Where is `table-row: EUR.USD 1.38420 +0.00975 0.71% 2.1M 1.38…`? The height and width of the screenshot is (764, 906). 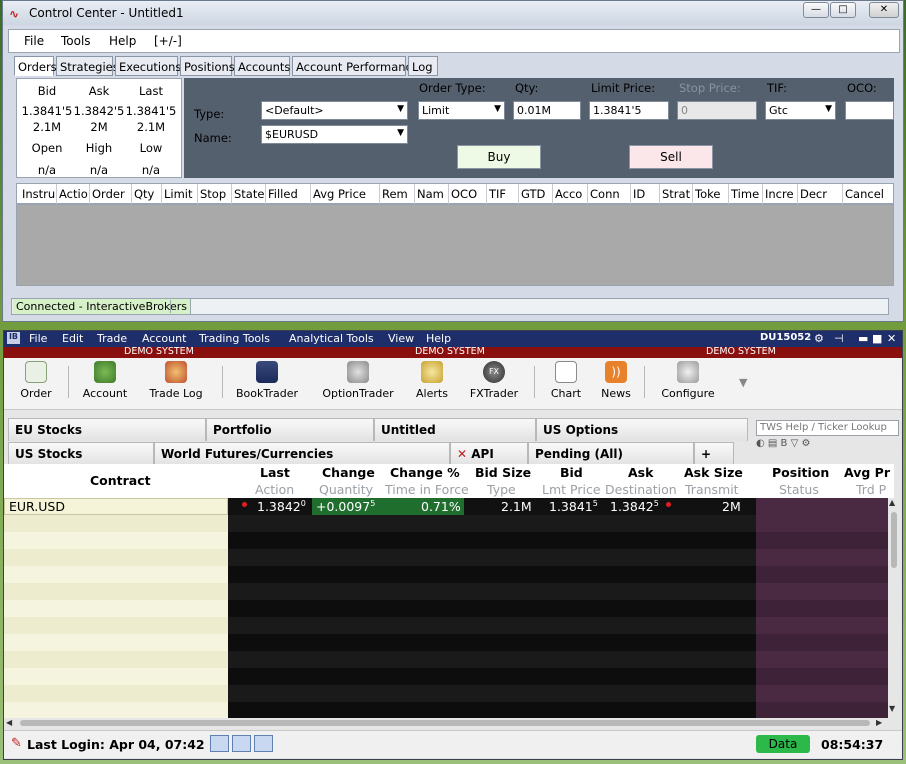 table-row: EUR.USD 1.38420 +0.00975 0.71% 2.1M 1.38… is located at coordinates (446, 506).